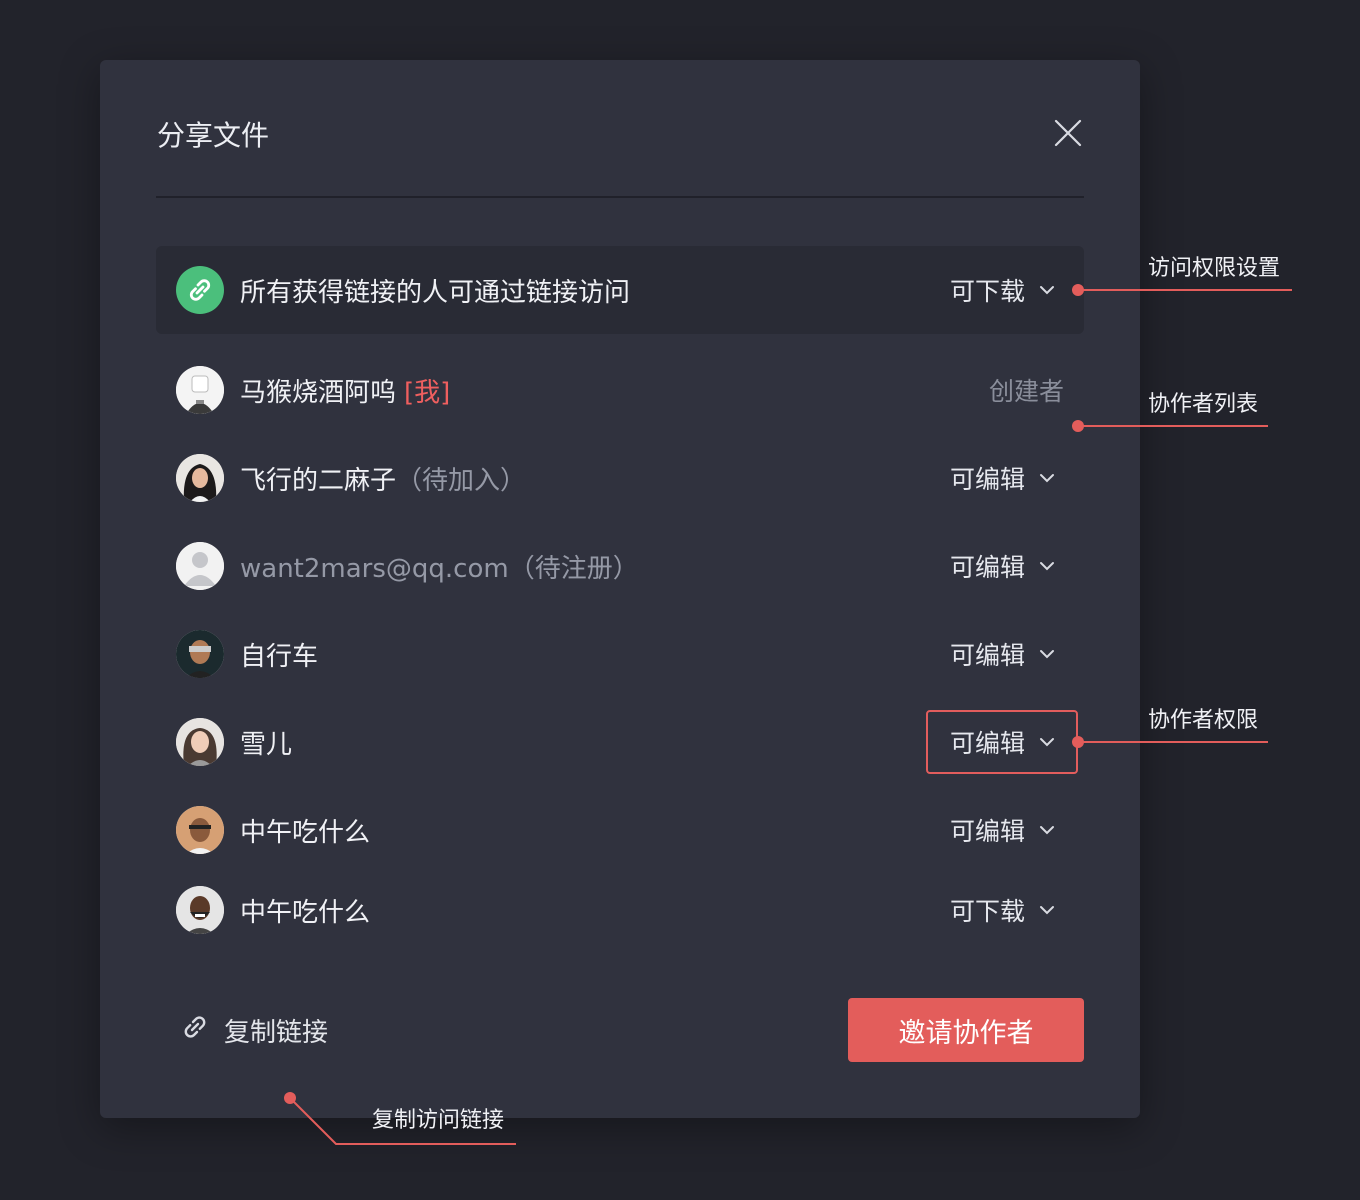 The width and height of the screenshot is (1360, 1200). I want to click on member-status: （待加入）, so click(461, 481).